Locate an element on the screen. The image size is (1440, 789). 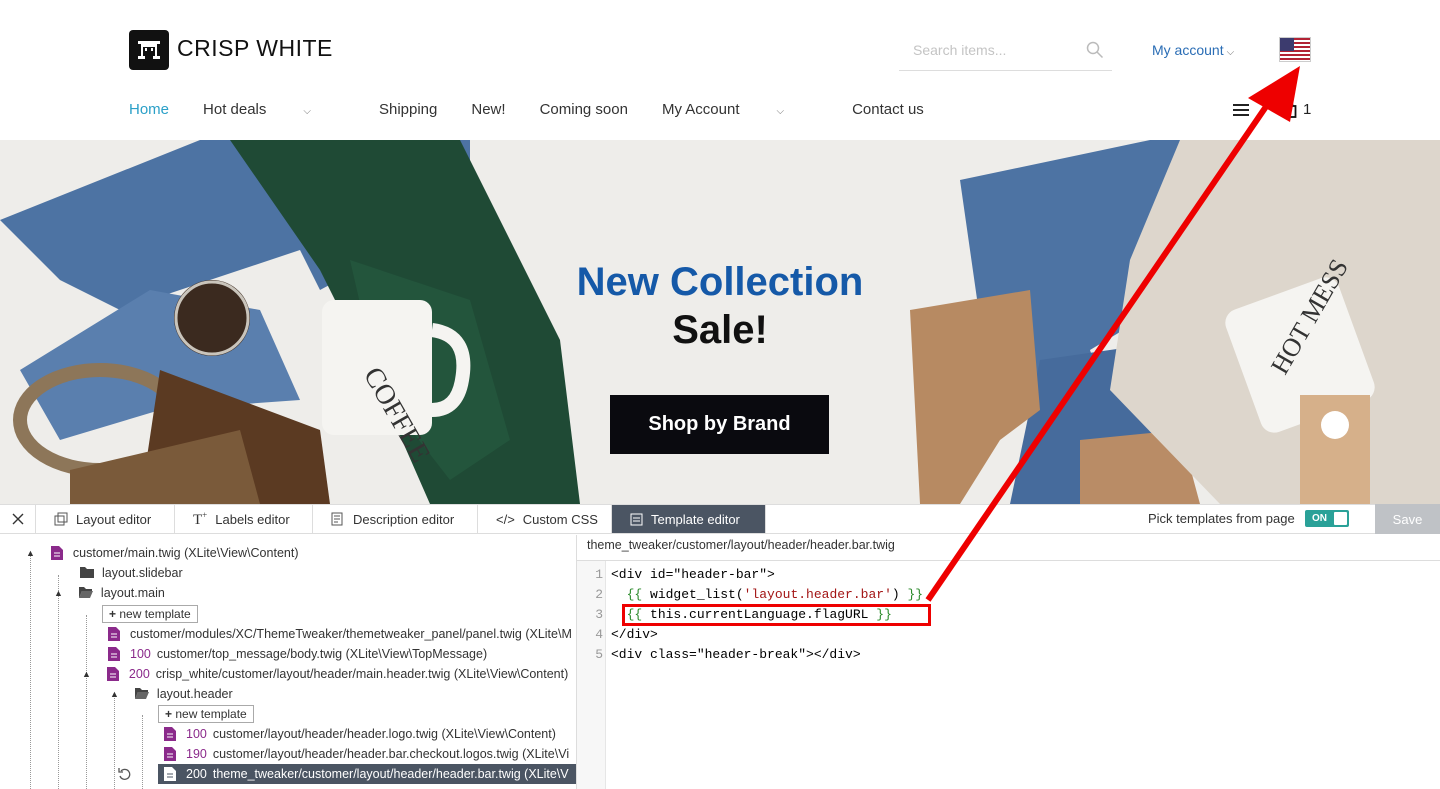
pick-templates-toggle: ON is located at coordinates (1327, 518).